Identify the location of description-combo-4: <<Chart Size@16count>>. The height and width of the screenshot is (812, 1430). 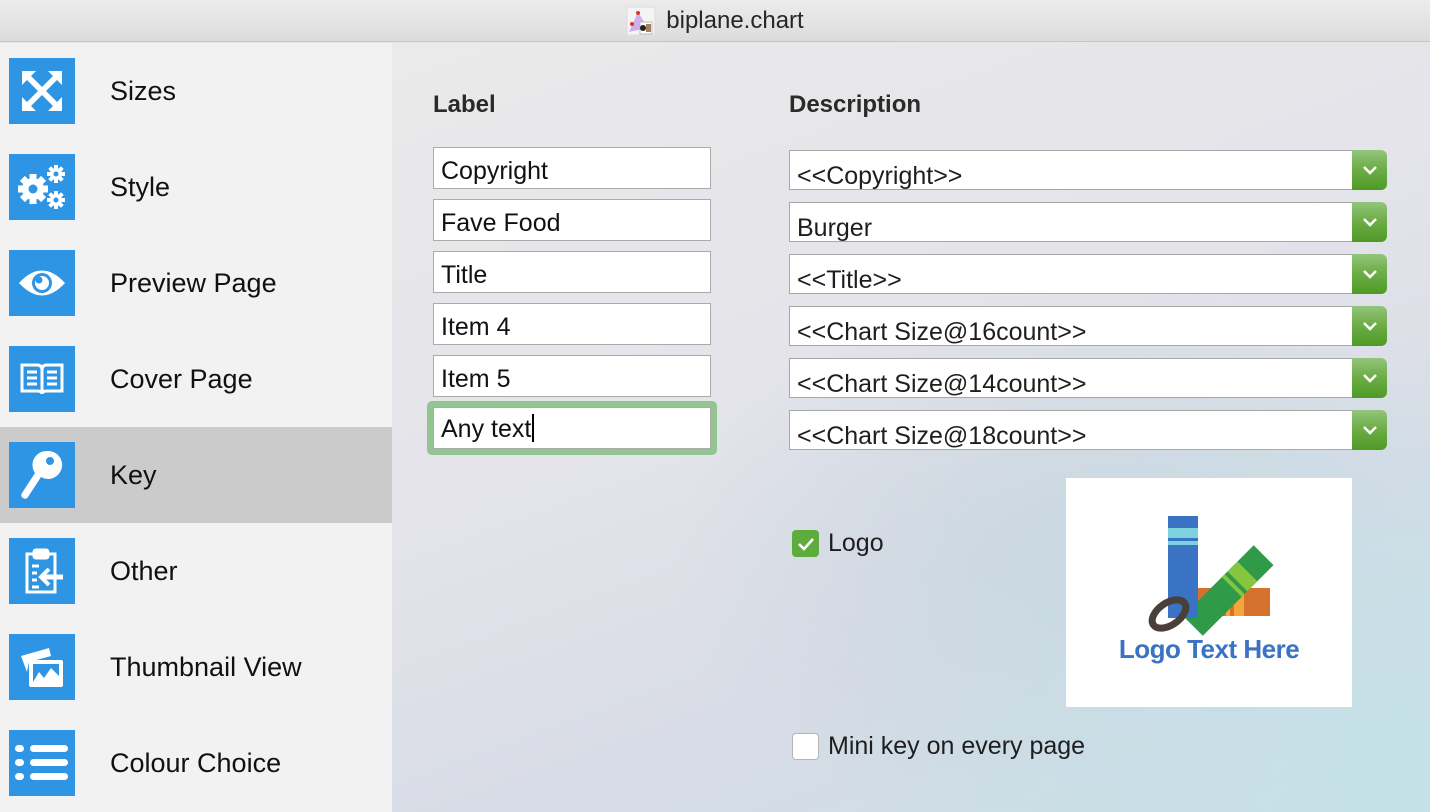
(1088, 326).